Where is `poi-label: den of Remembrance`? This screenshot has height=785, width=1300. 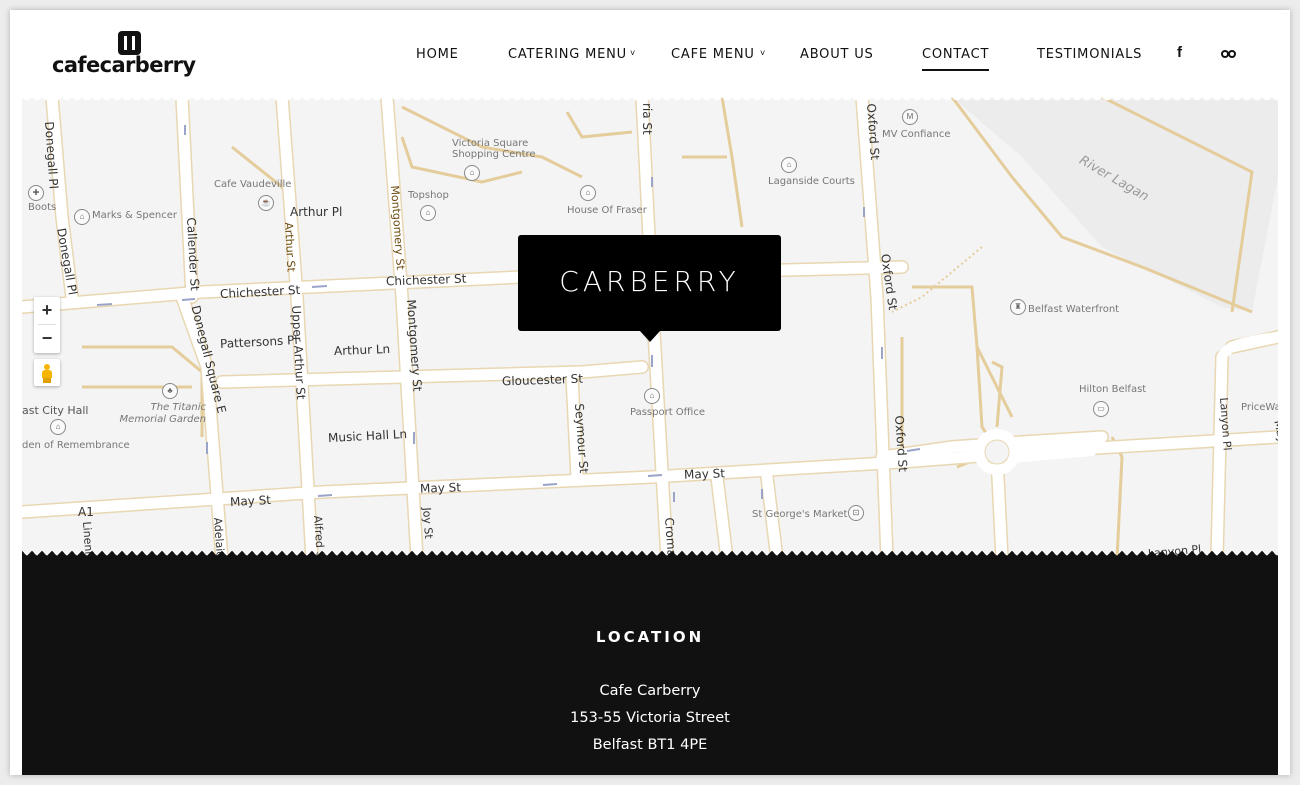 poi-label: den of Remembrance is located at coordinates (76, 445).